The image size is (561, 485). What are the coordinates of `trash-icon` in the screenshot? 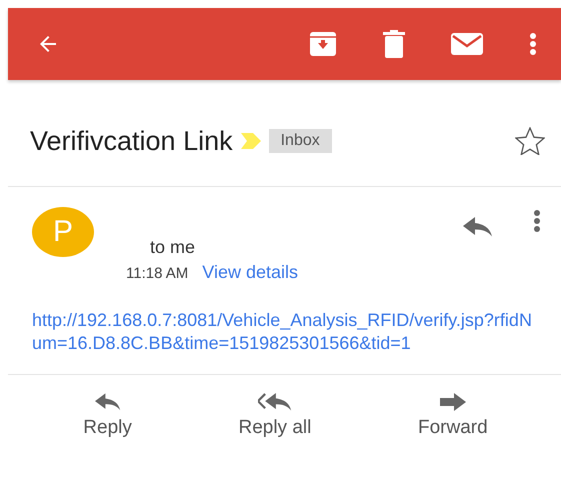 It's located at (394, 44).